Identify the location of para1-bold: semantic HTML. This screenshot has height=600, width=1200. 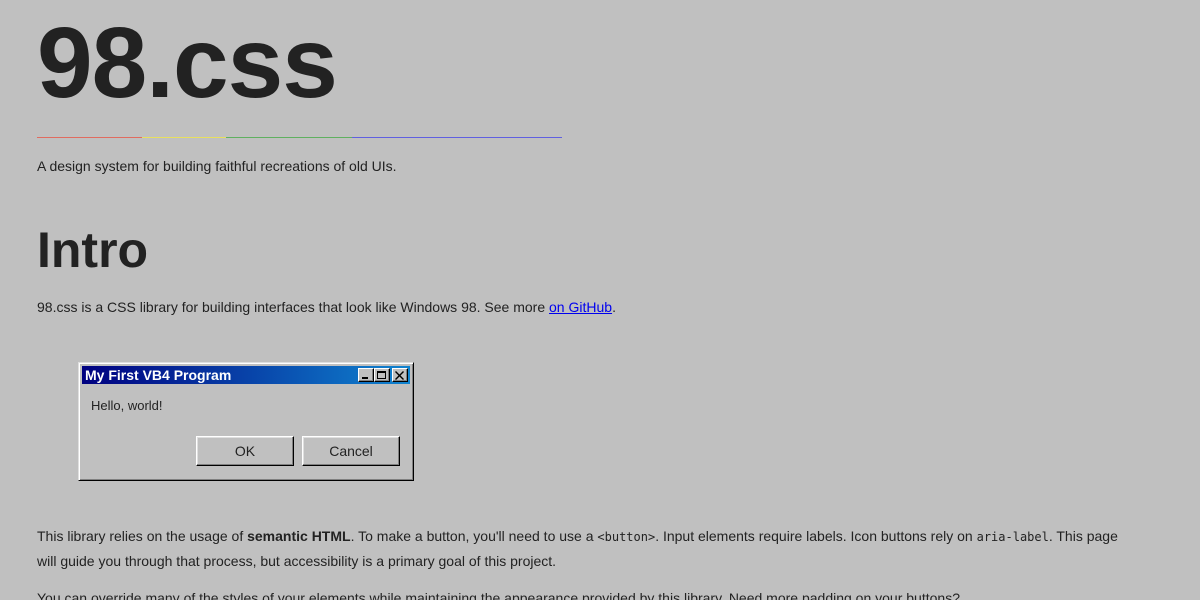
(299, 536).